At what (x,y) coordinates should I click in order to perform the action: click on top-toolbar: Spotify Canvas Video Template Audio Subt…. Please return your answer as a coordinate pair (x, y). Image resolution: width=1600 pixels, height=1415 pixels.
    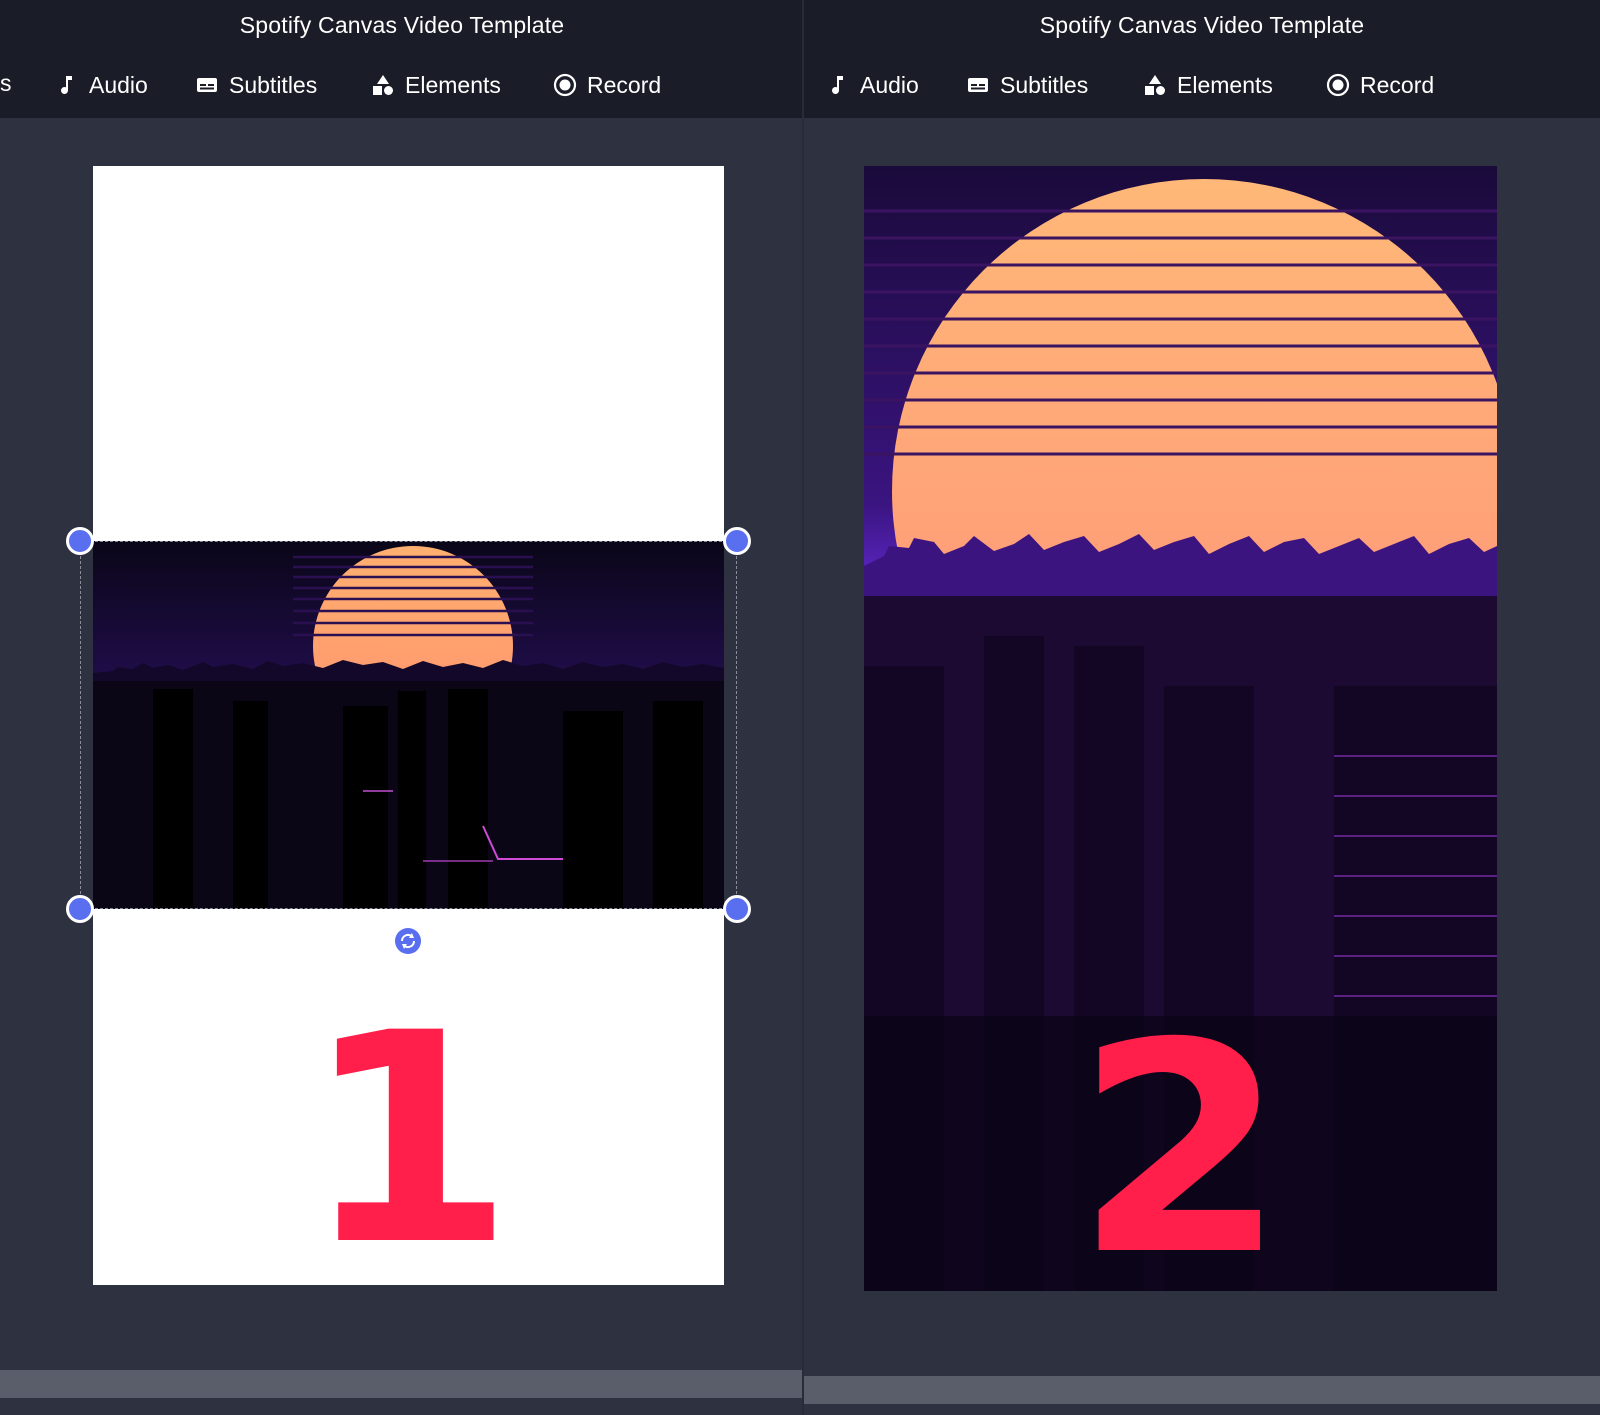
    Looking at the image, I should click on (1202, 59).